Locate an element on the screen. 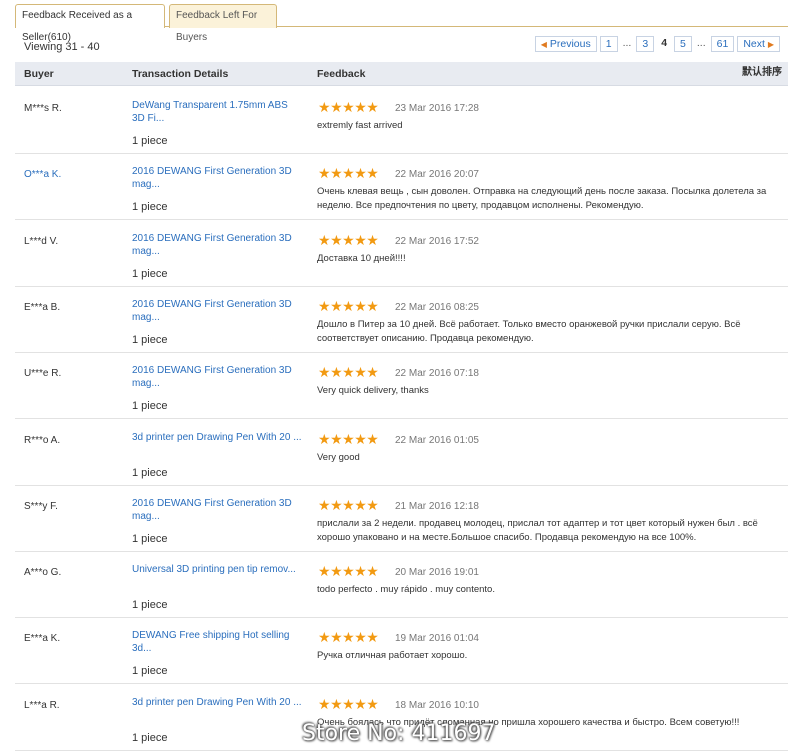 The image size is (800, 755). buyer-name: M***s R. is located at coordinates (43, 108).